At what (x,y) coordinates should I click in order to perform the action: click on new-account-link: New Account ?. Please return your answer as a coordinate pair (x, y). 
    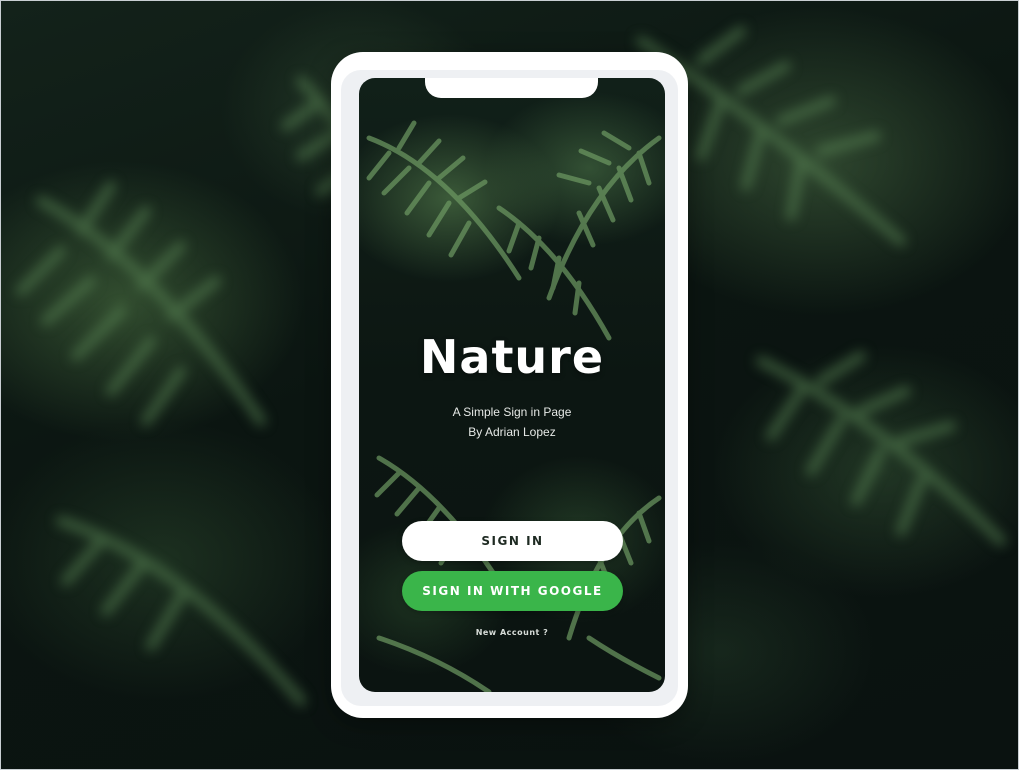
    Looking at the image, I should click on (512, 632).